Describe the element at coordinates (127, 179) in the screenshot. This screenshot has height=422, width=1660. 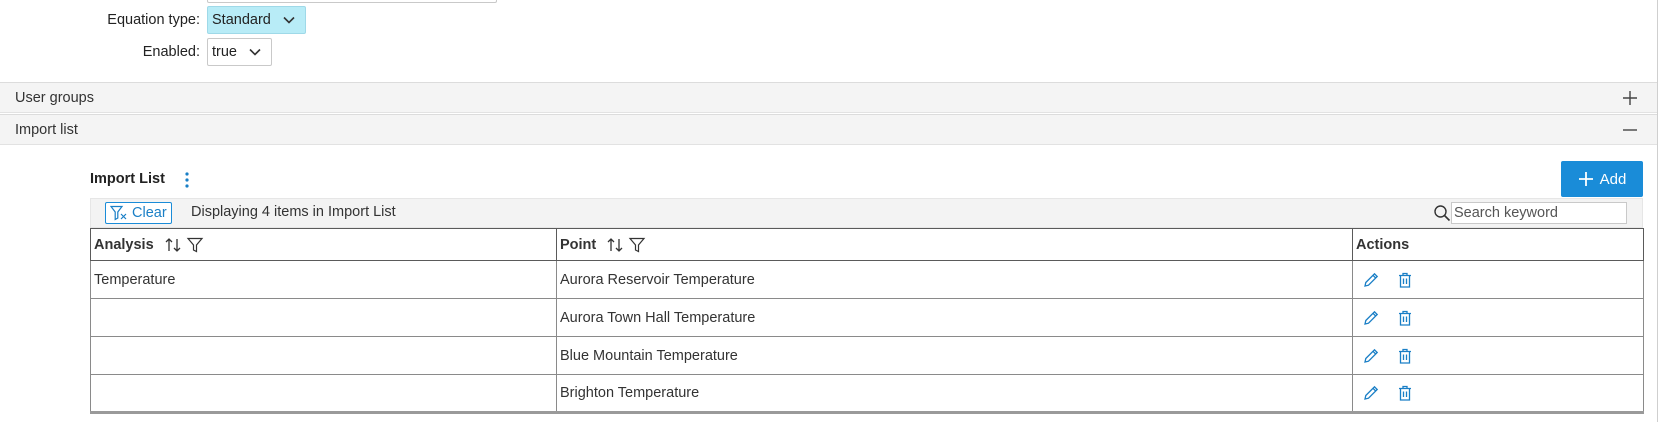
I see `import-list-heading: Import List` at that location.